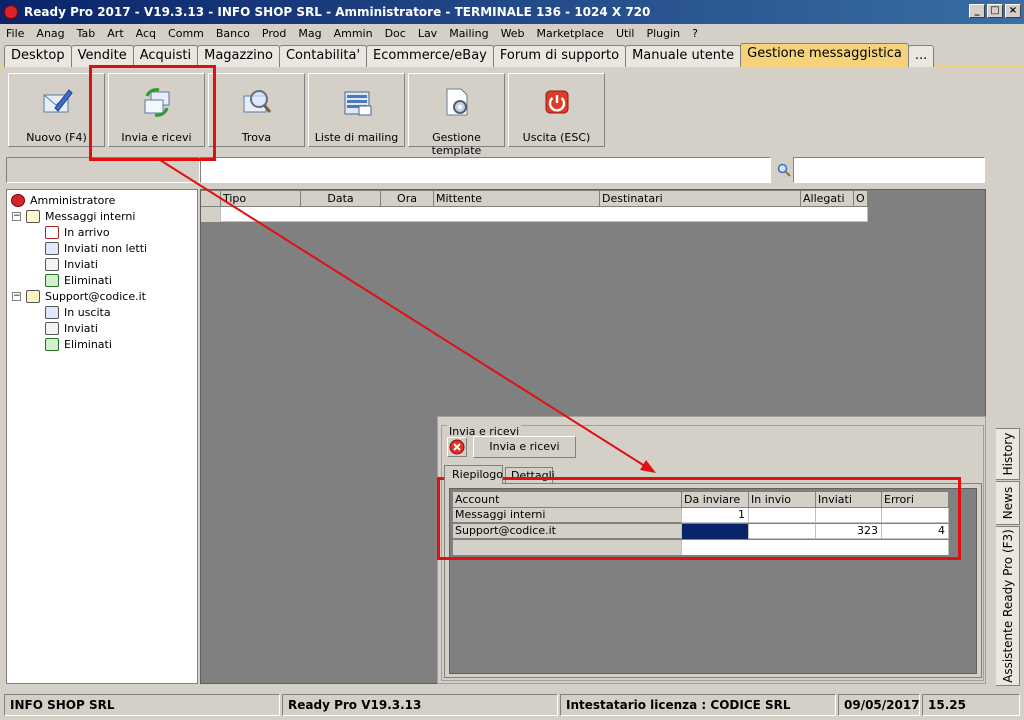  What do you see at coordinates (146, 33) in the screenshot?
I see `menu-acq: Acq` at bounding box center [146, 33].